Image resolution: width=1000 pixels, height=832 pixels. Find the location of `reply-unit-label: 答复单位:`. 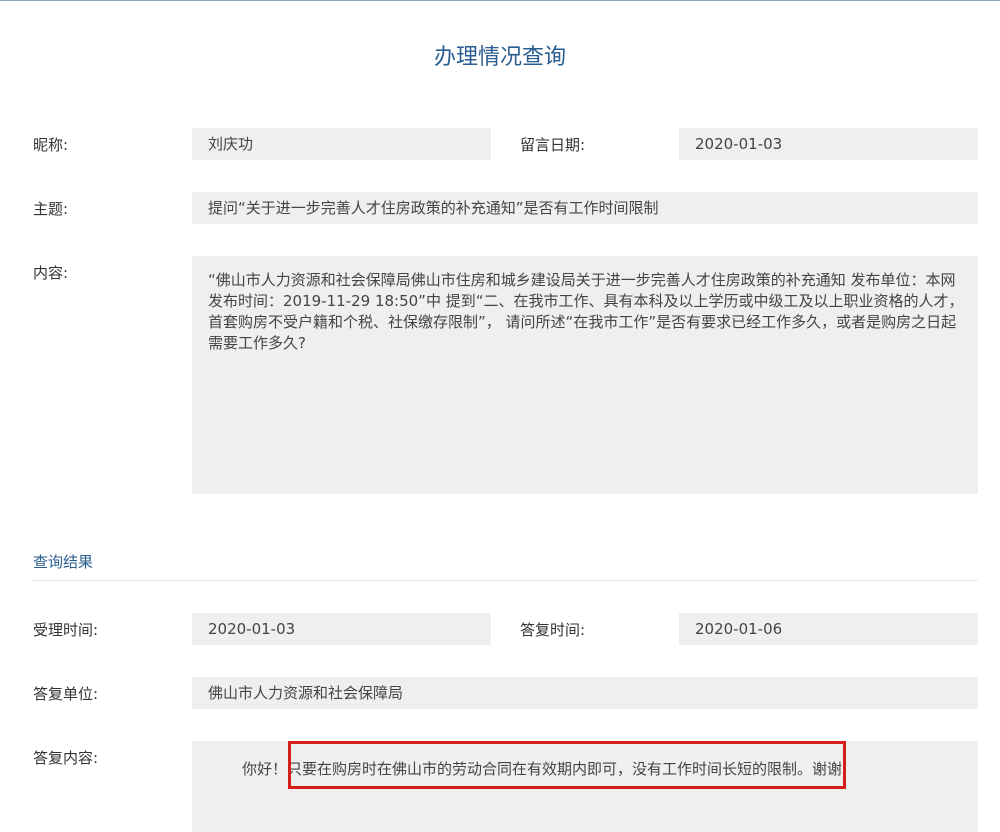

reply-unit-label: 答复单位: is located at coordinates (66, 694).